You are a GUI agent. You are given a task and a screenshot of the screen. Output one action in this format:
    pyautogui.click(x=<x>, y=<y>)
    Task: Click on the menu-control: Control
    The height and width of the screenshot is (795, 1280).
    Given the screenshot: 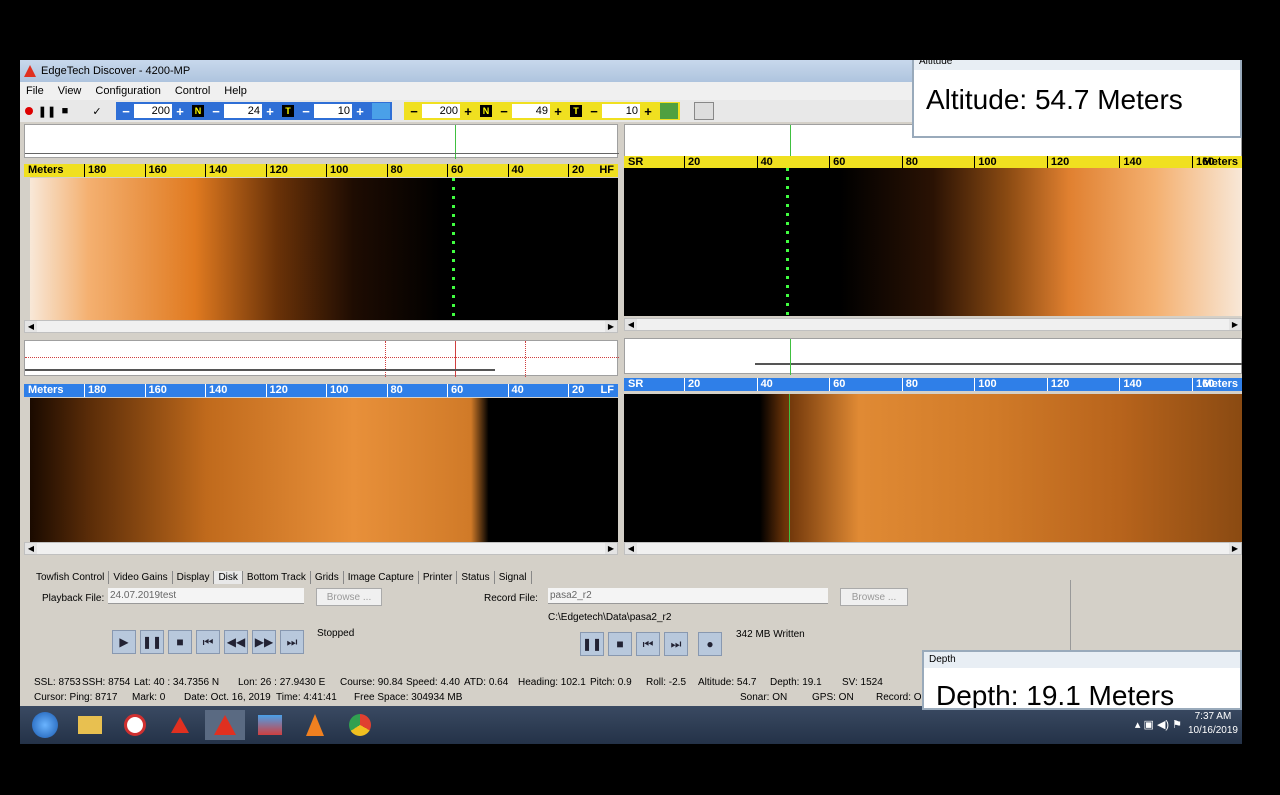 What is the action you would take?
    pyautogui.click(x=193, y=91)
    